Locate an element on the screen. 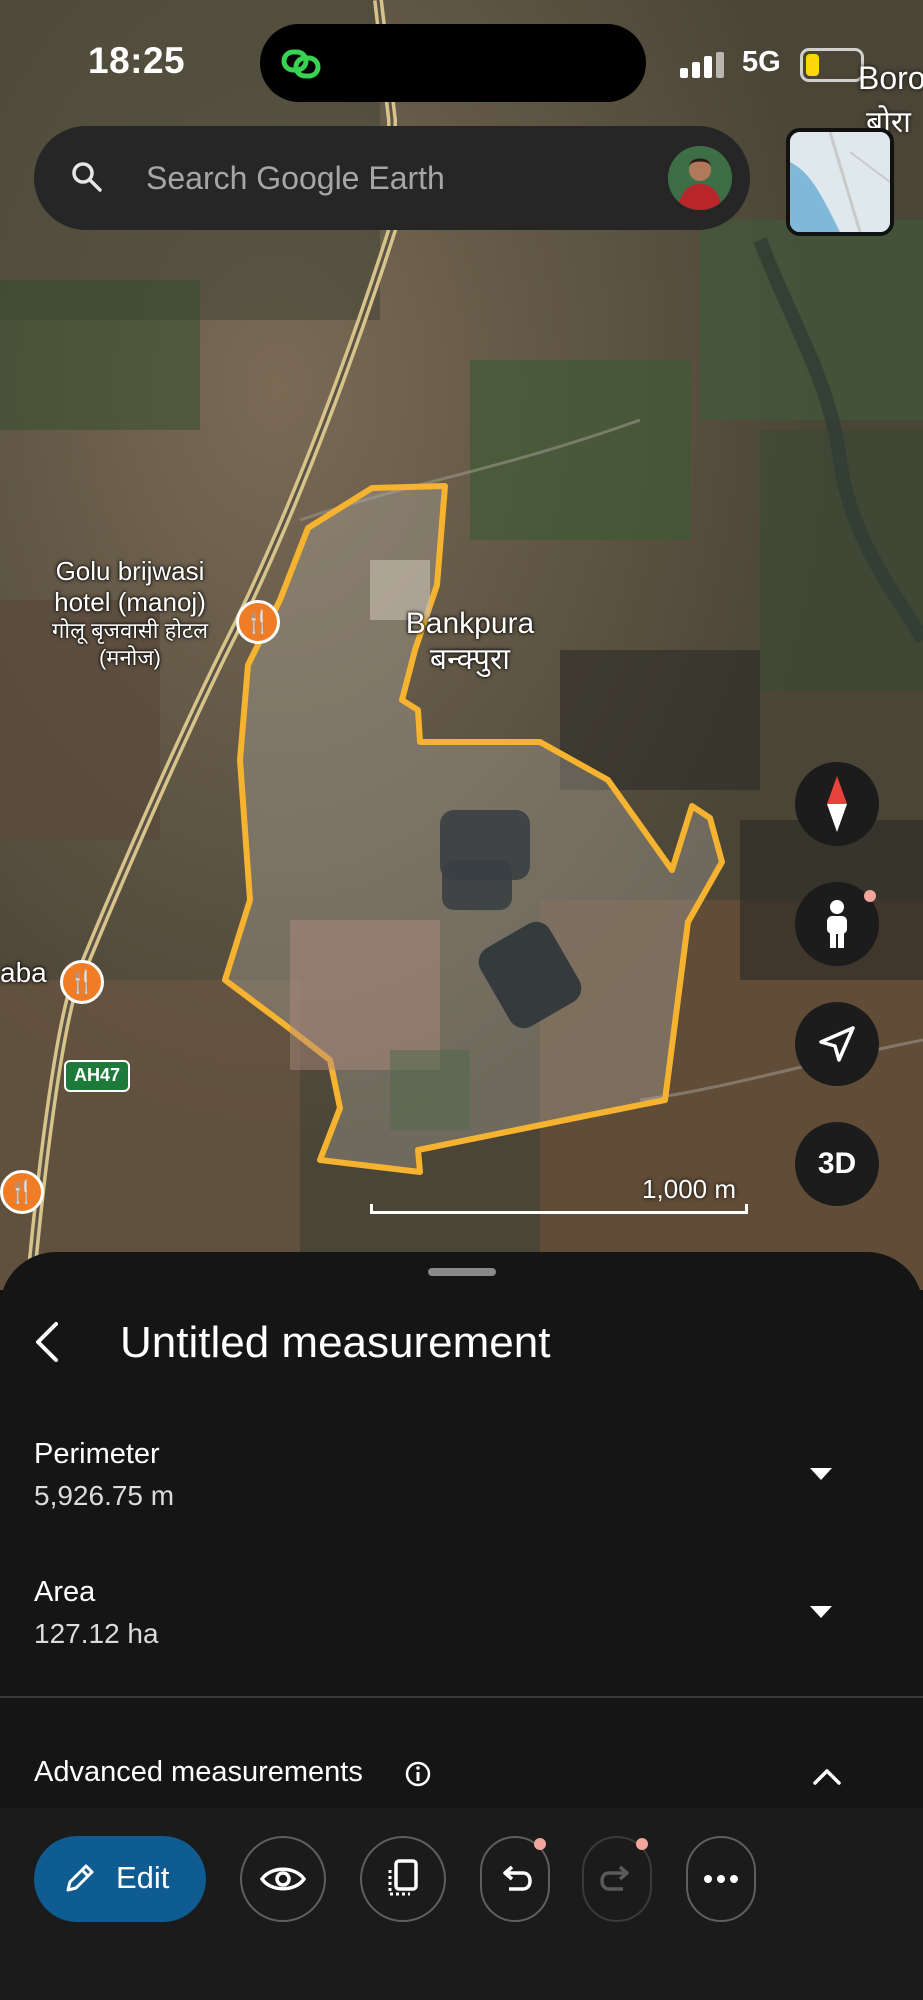 Image resolution: width=923 pixels, height=2000 pixels. place-label-bankpura: Bankpura बन्क्पुरा is located at coordinates (470, 642).